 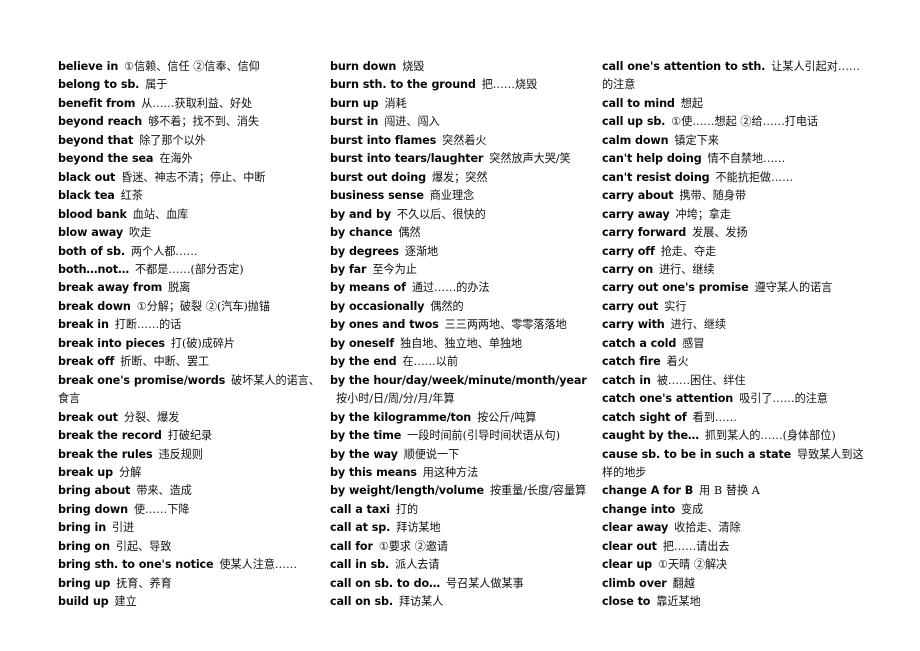 I want to click on phrase-entry: burst in 闯进、闯入, so click(x=463, y=122).